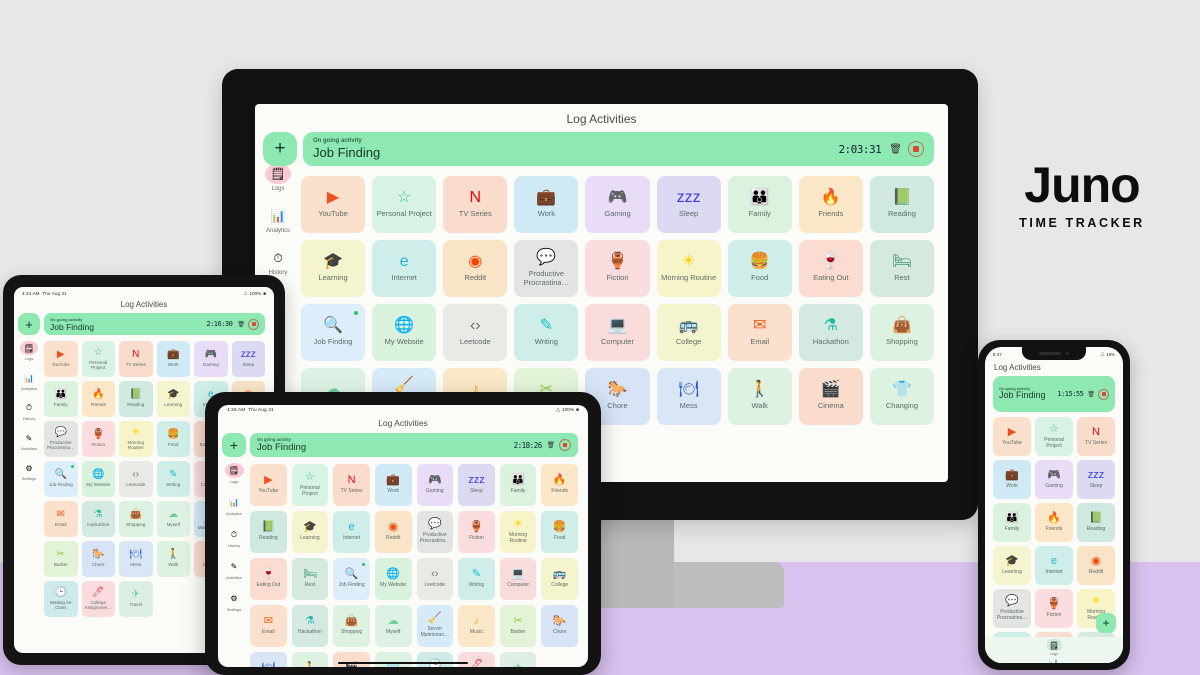 Image resolution: width=1200 pixels, height=675 pixels. I want to click on activity-tile: 🍷Eating Out, so click(268, 579).